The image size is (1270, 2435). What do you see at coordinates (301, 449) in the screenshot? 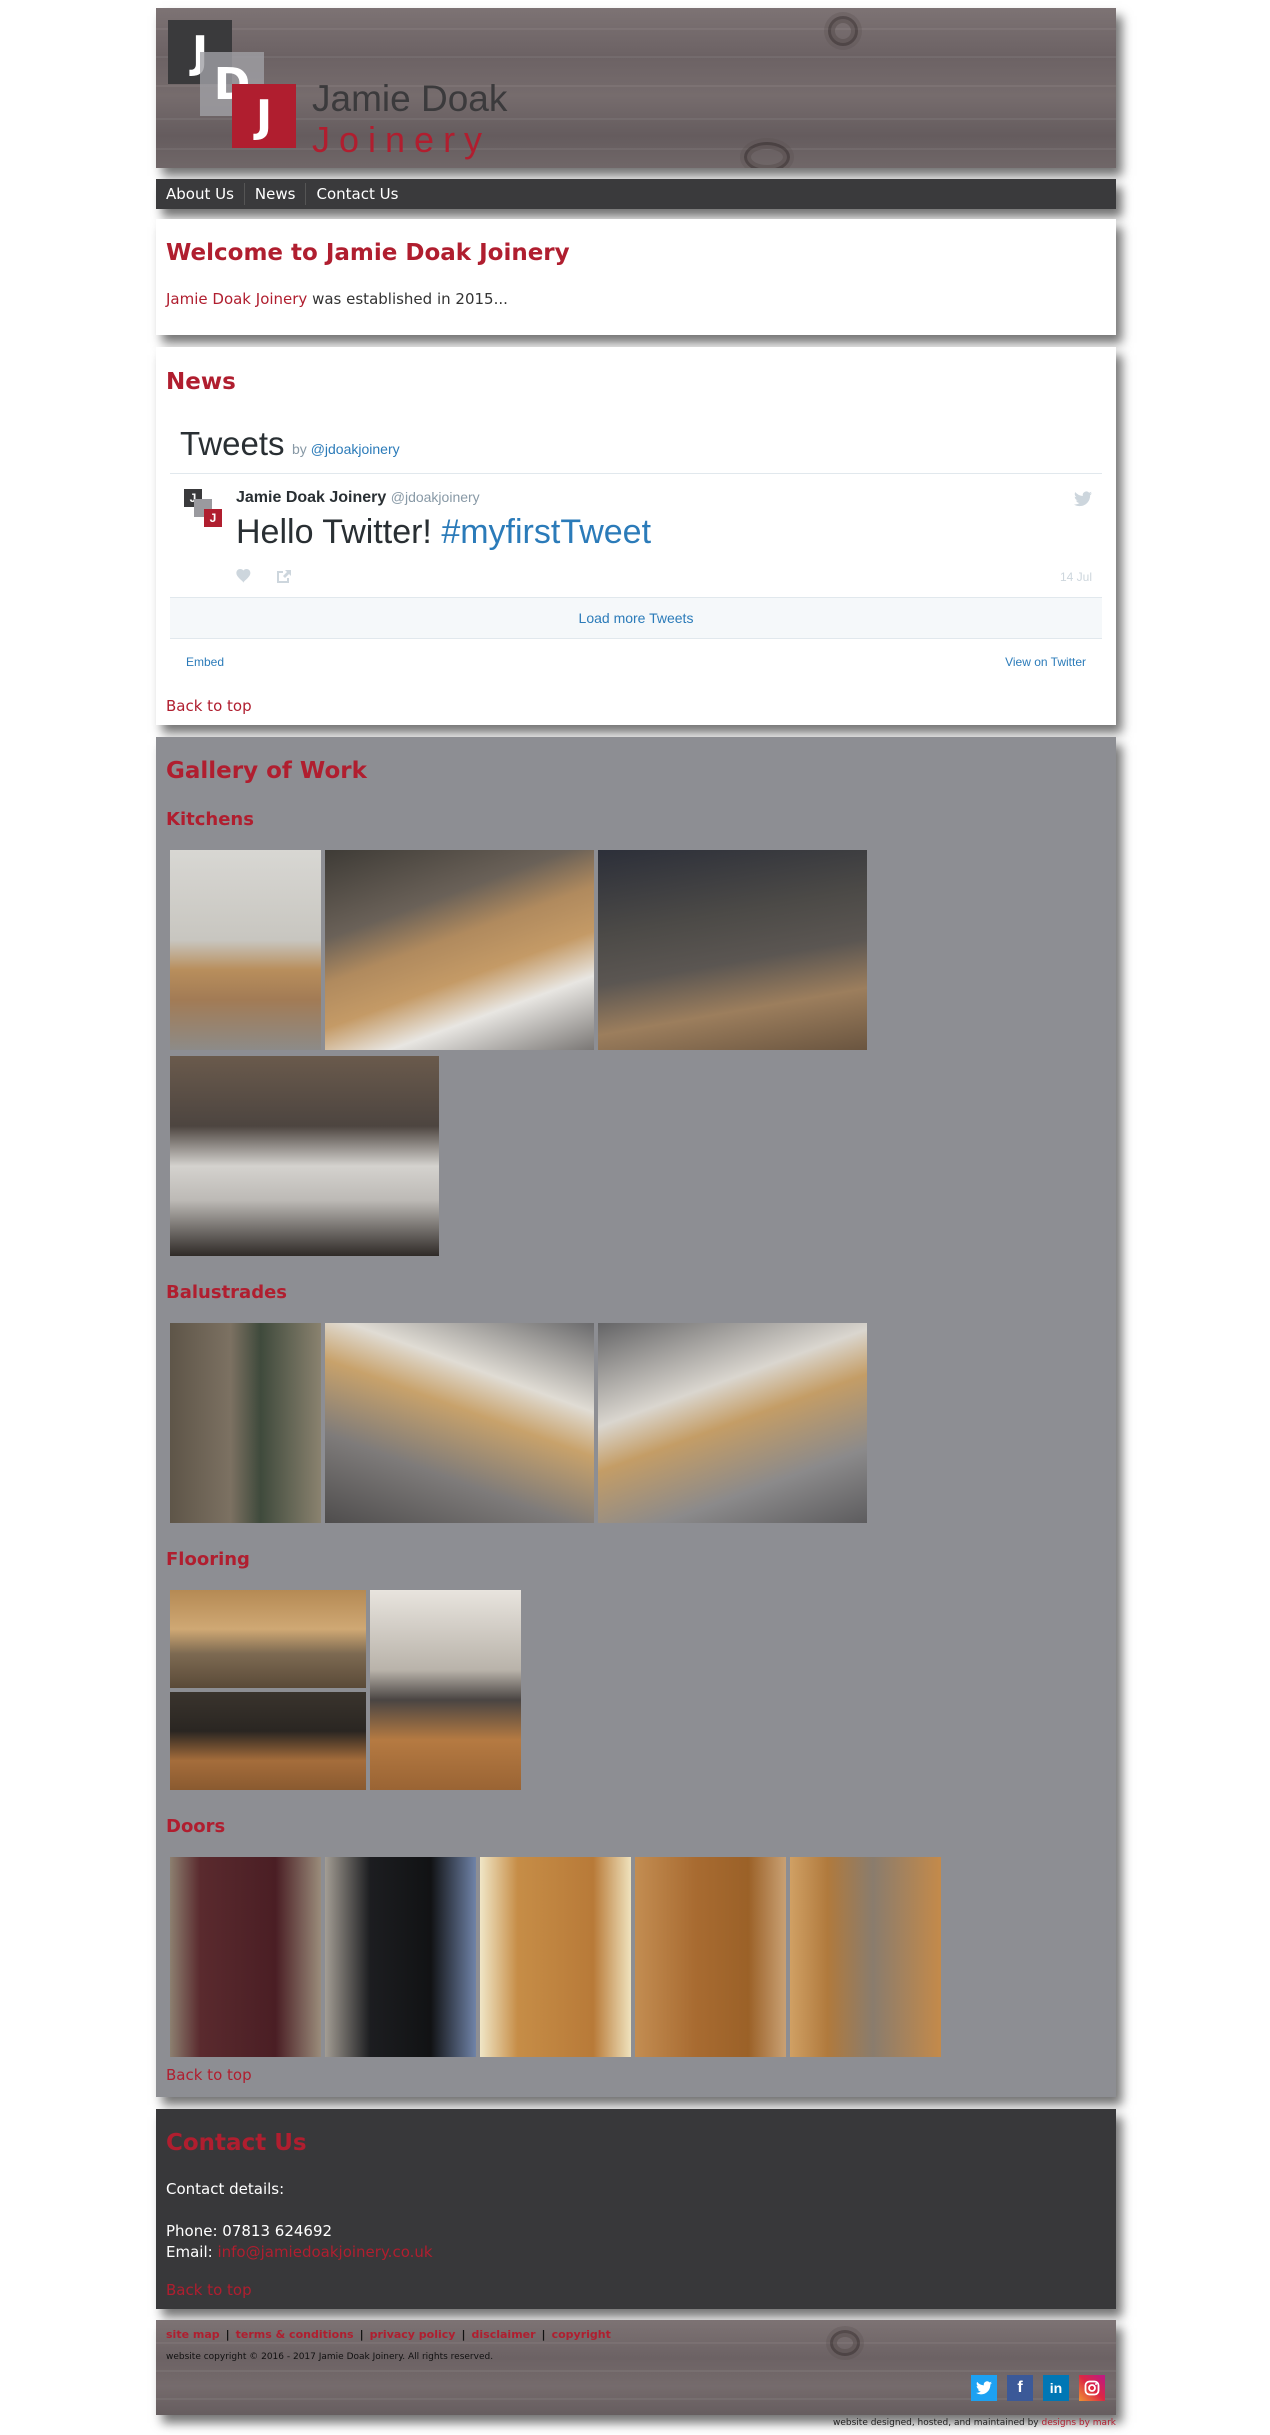
I see `by-label: by` at bounding box center [301, 449].